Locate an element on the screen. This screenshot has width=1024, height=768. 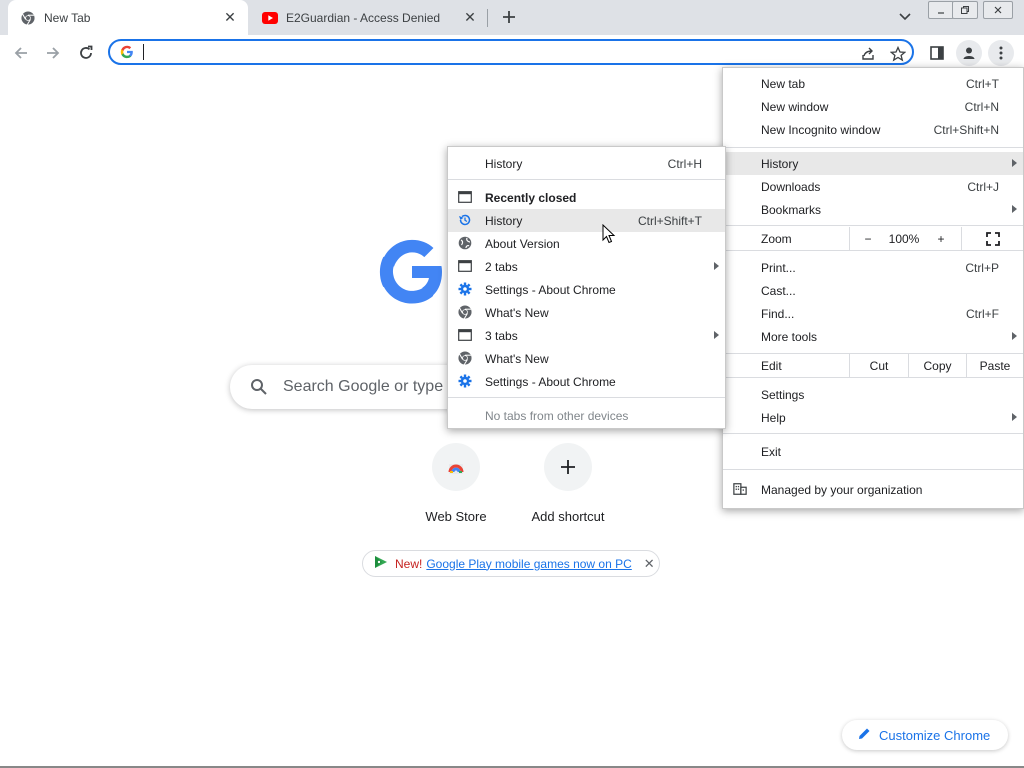
plus-icon is located at coordinates (509, 17).